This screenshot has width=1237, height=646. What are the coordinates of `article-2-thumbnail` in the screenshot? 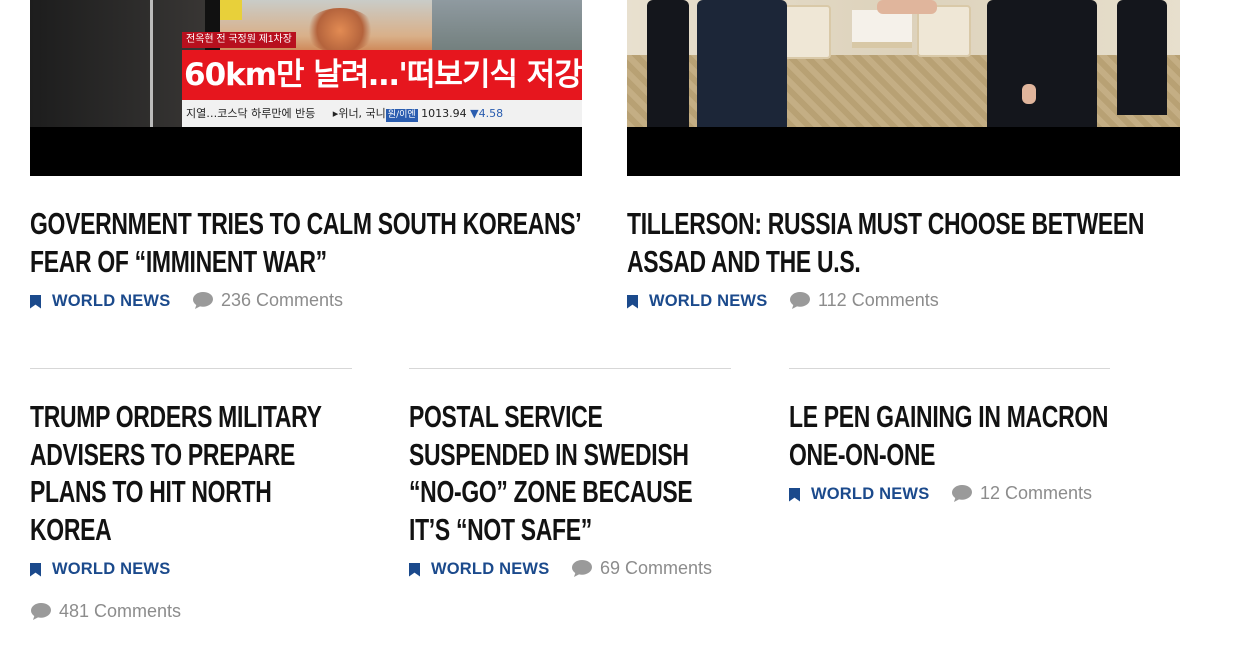 It's located at (903, 88).